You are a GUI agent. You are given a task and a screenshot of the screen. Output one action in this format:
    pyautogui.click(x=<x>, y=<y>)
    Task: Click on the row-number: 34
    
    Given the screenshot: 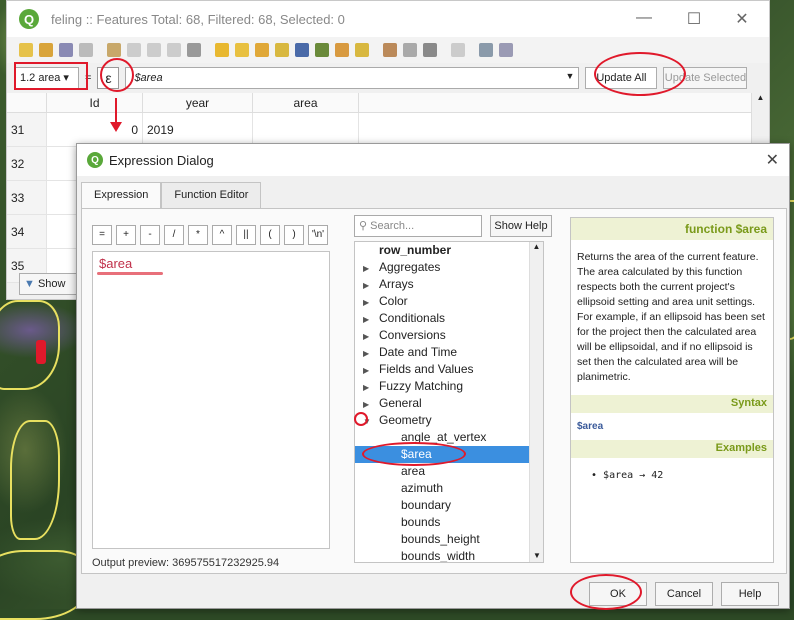 What is the action you would take?
    pyautogui.click(x=27, y=231)
    